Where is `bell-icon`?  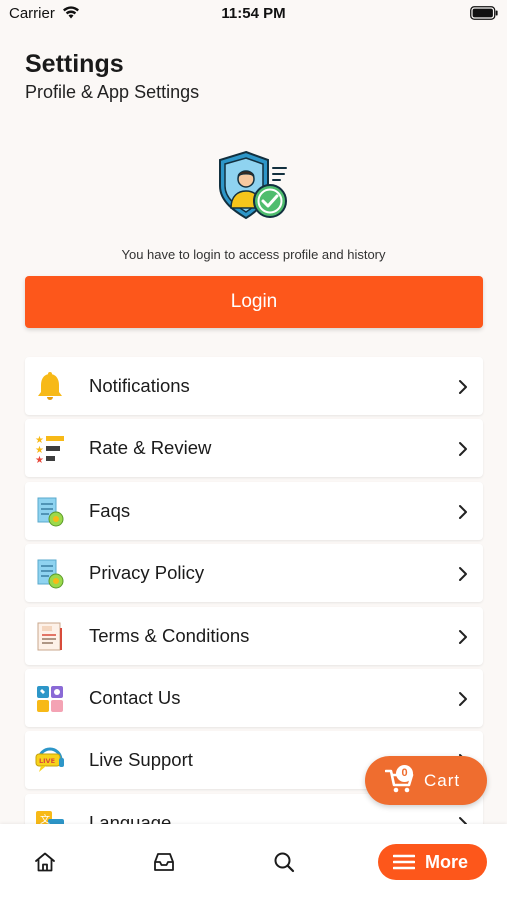 bell-icon is located at coordinates (50, 386).